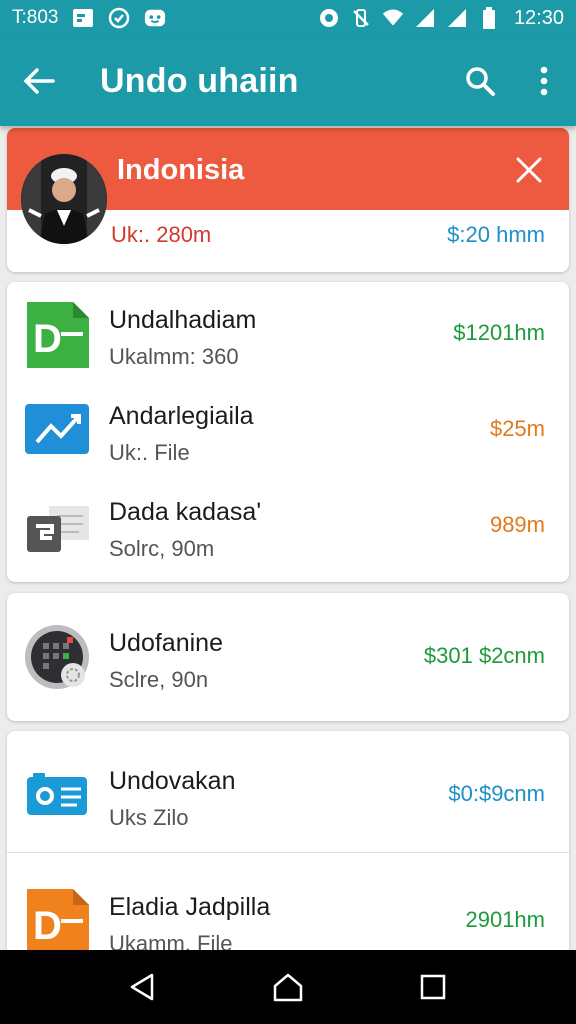  What do you see at coordinates (361, 18) in the screenshot?
I see `vibrate-icon` at bounding box center [361, 18].